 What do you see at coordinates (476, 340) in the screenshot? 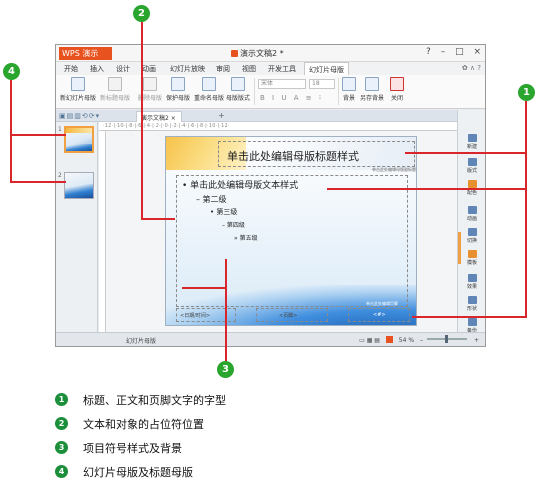
I see `zoom-in-button: +` at bounding box center [476, 340].